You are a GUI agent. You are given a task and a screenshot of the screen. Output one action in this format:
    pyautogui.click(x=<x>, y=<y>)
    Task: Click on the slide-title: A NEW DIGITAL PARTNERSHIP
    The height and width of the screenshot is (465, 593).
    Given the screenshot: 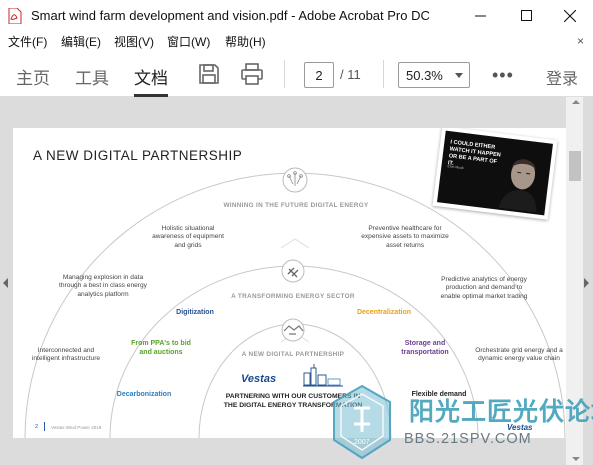 What is the action you would take?
    pyautogui.click(x=138, y=155)
    